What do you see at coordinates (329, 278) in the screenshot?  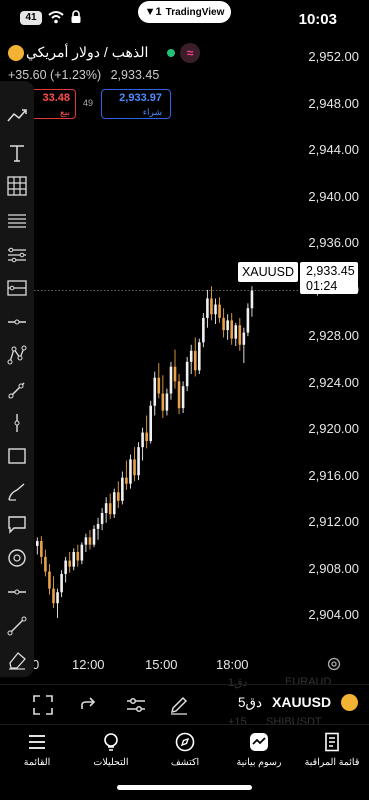 I see `last-price-tag: 2,933.45 01:24` at bounding box center [329, 278].